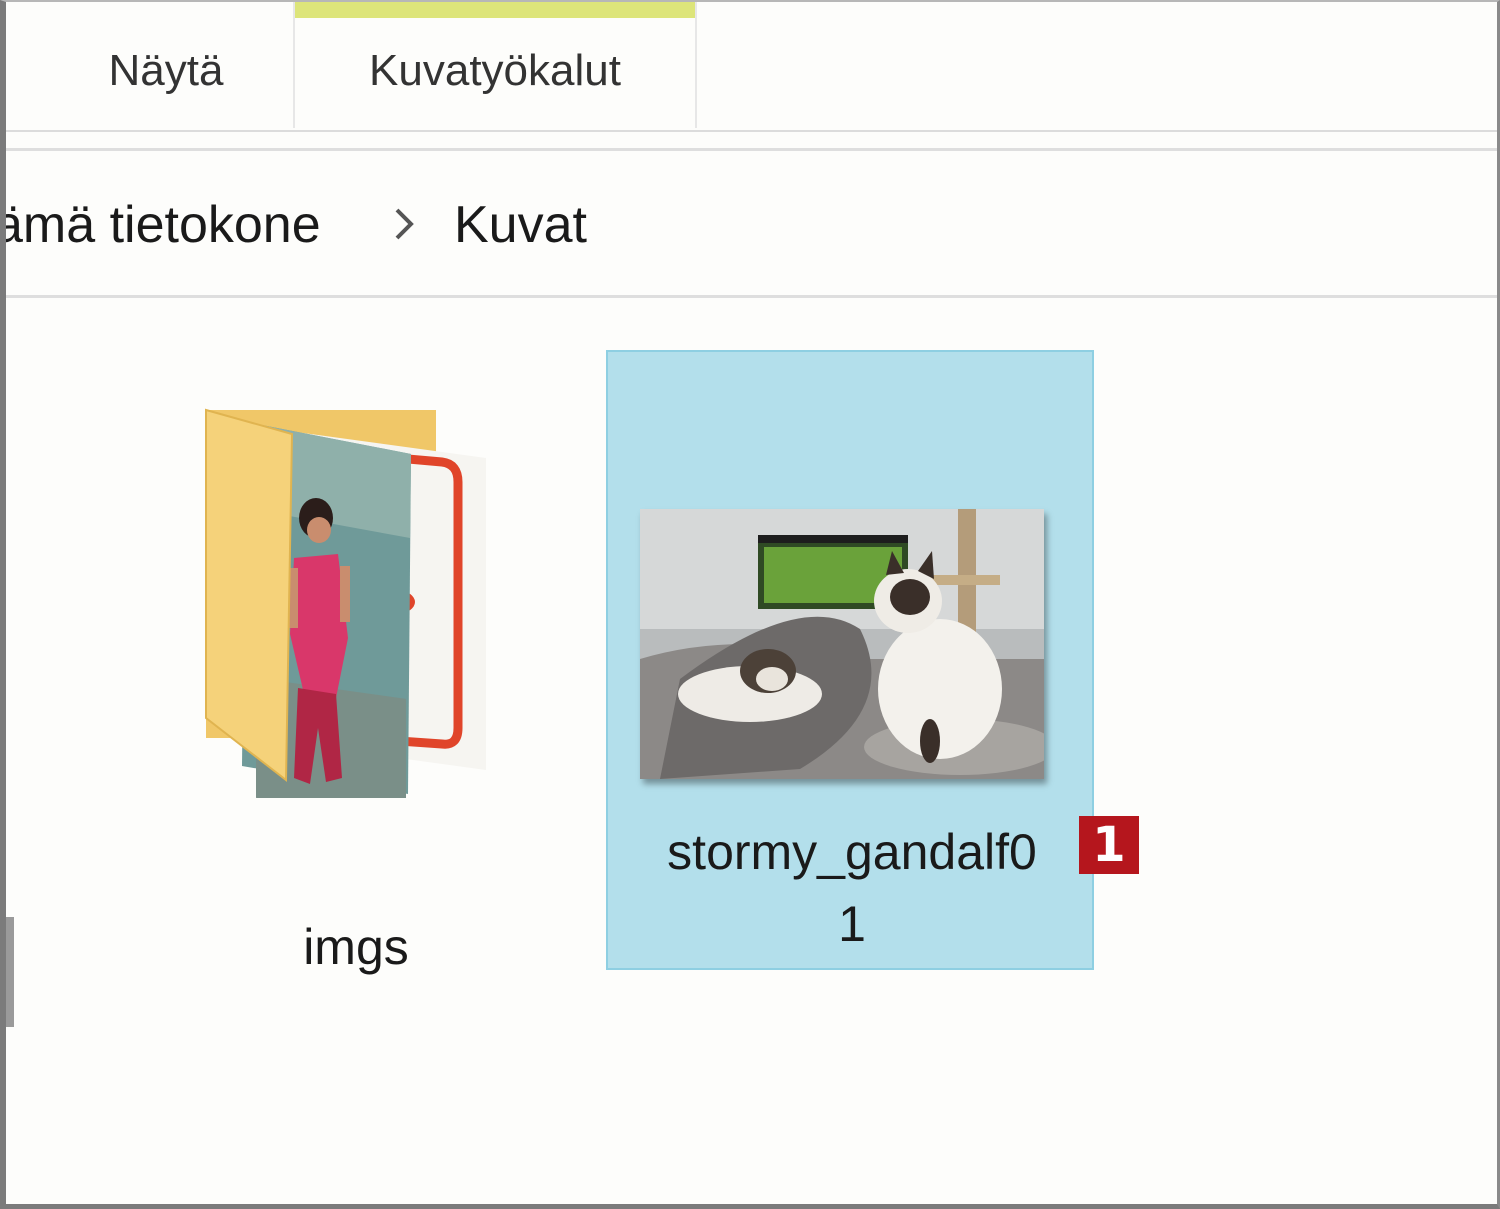  I want to click on file-name-label: stormy_gandalf0 1, so click(852, 888).